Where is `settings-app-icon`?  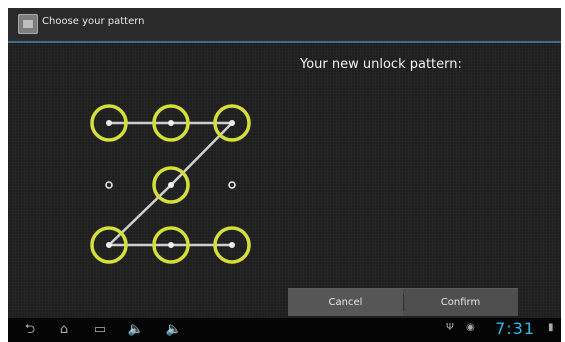
settings-app-icon is located at coordinates (28, 24).